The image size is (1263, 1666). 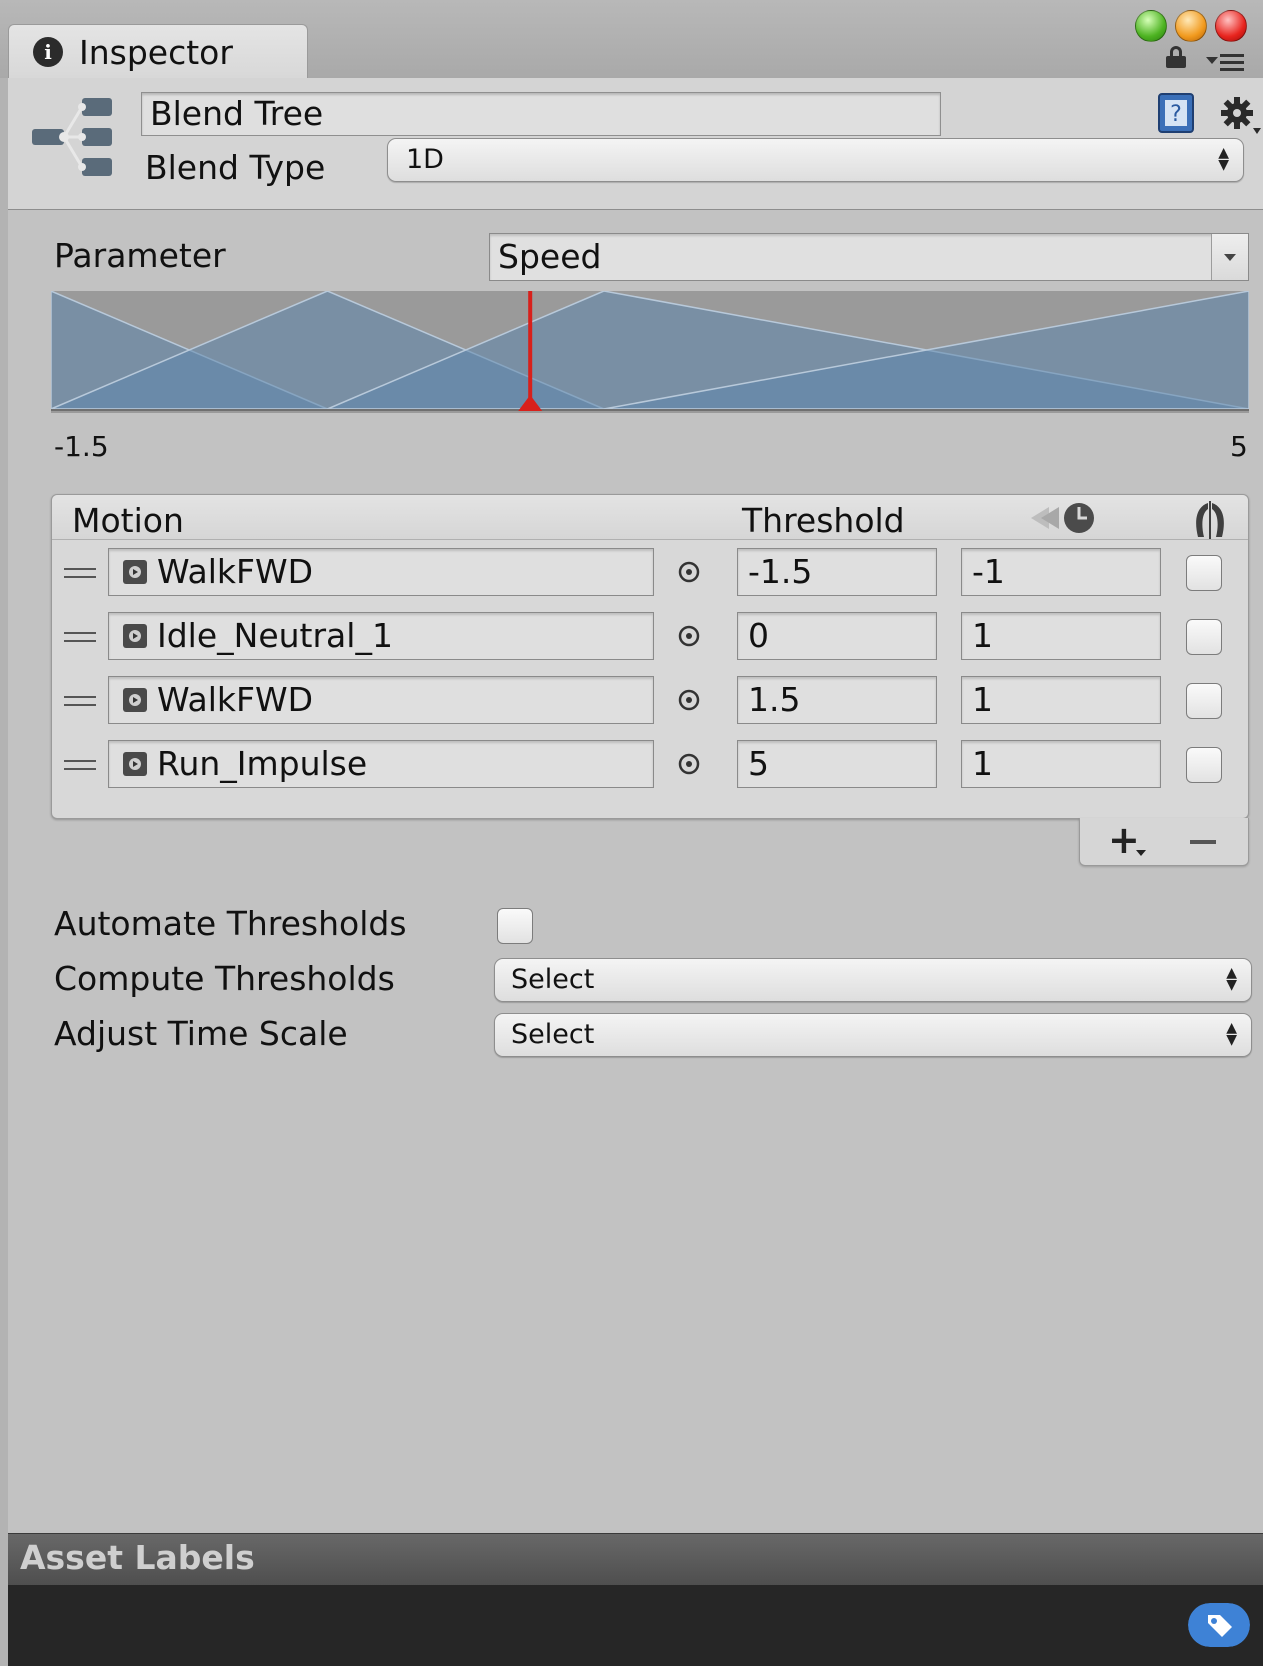 What do you see at coordinates (873, 1035) in the screenshot?
I see `adjust-time-scale-dropdown: Select ▲ ▼` at bounding box center [873, 1035].